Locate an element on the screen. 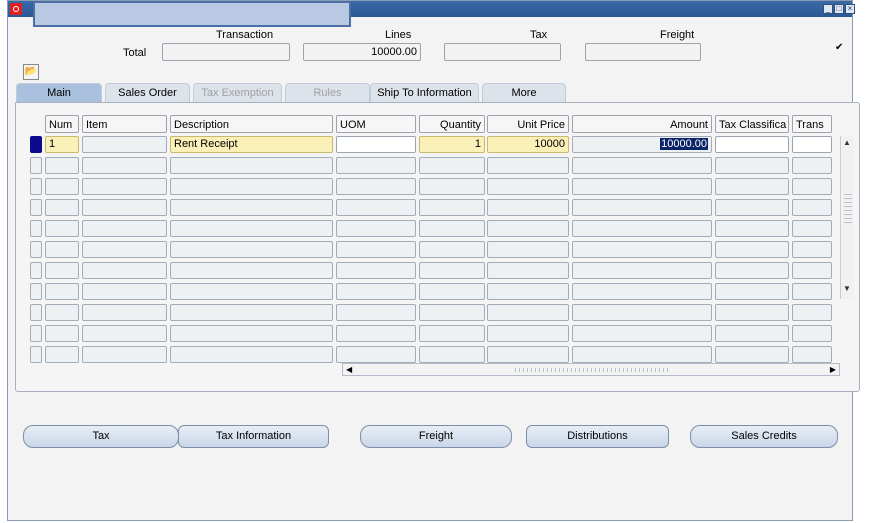 This screenshot has width=871, height=523. scroll-grip is located at coordinates (848, 210).